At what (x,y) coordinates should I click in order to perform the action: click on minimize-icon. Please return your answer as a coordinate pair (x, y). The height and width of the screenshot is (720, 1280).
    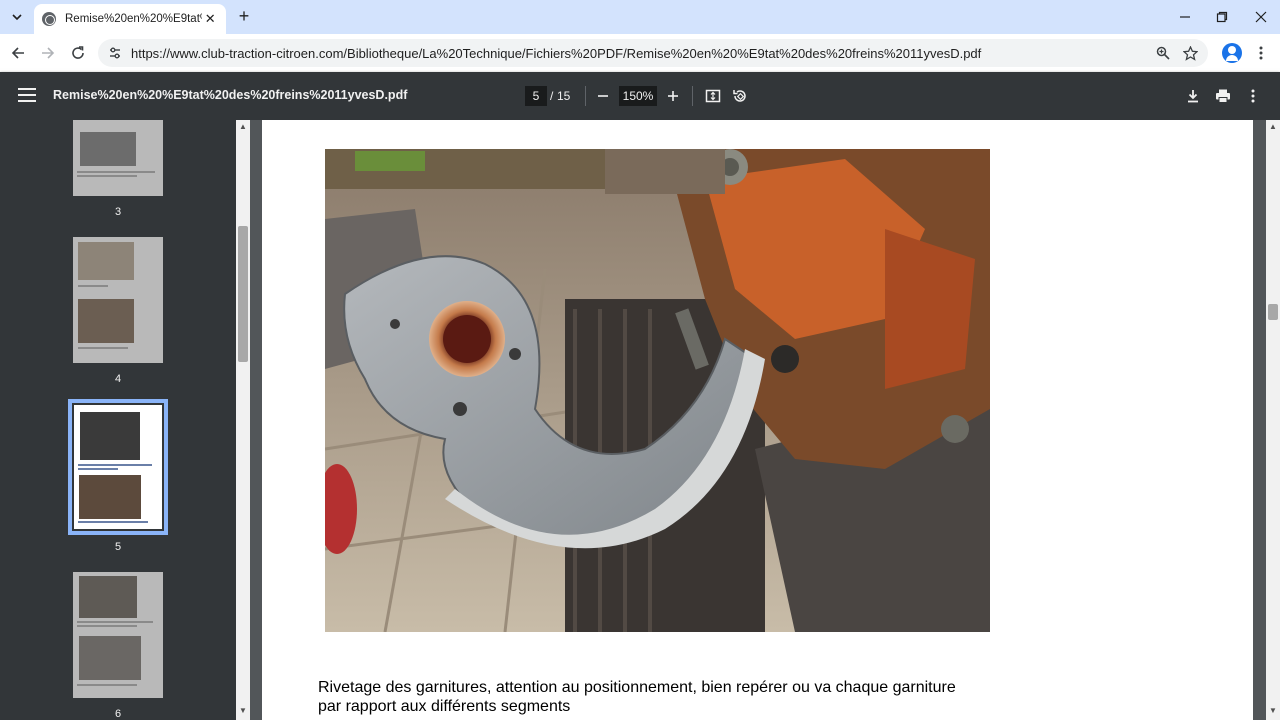
    Looking at the image, I should click on (1185, 17).